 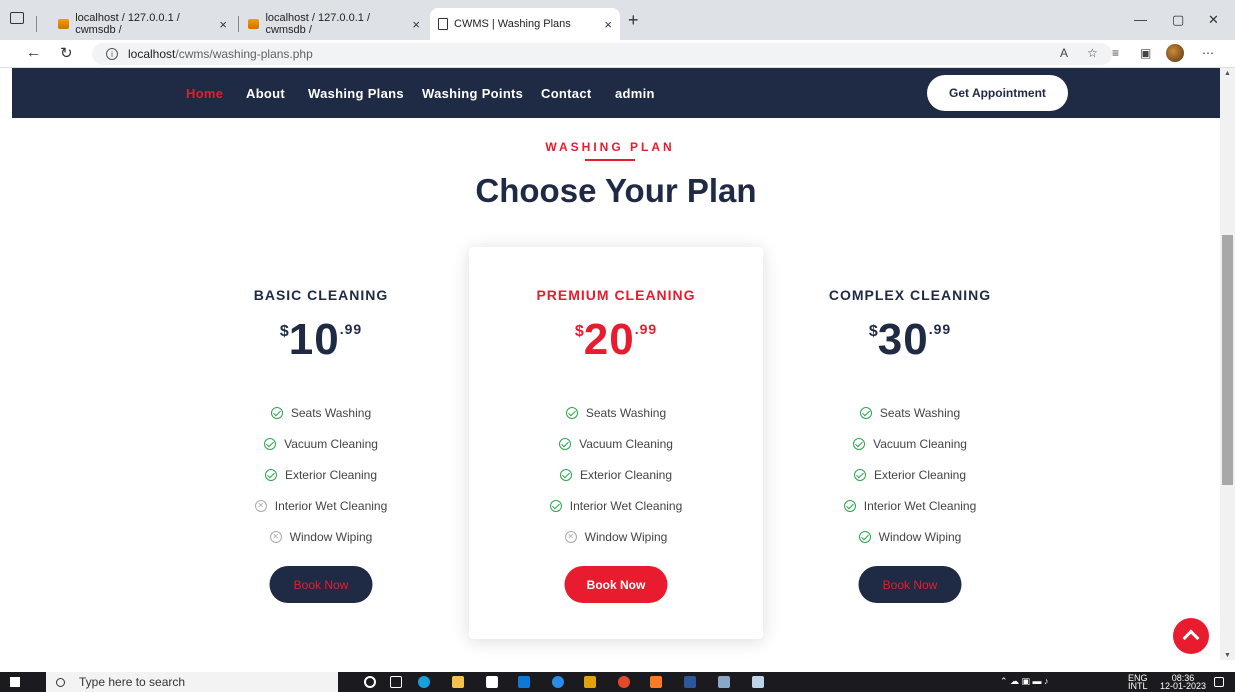 I want to click on task-view-icon, so click(x=396, y=682).